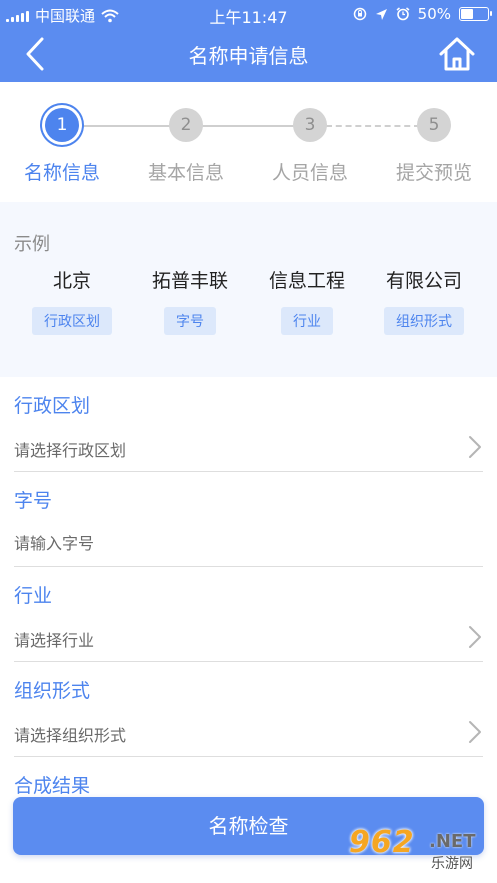 This screenshot has height=883, width=497. Describe the element at coordinates (423, 281) in the screenshot. I see `example-word: 有限公司` at that location.